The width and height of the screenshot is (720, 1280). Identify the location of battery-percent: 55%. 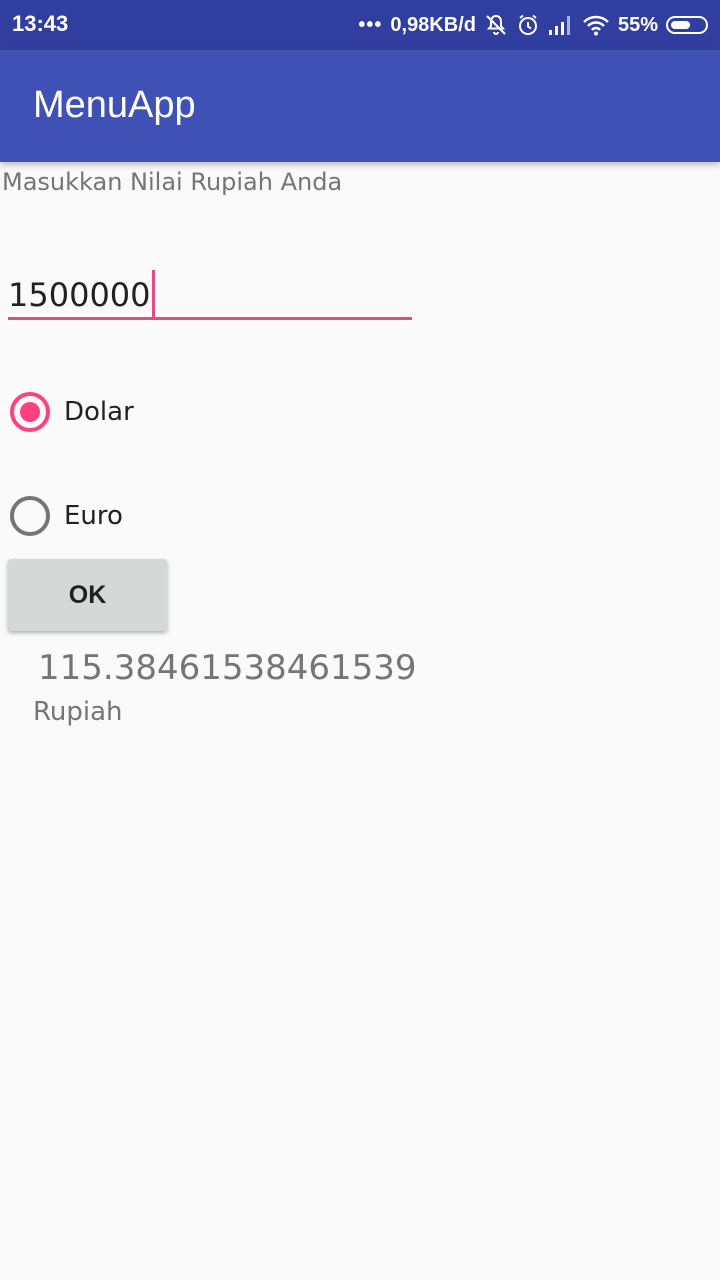
(637, 24).